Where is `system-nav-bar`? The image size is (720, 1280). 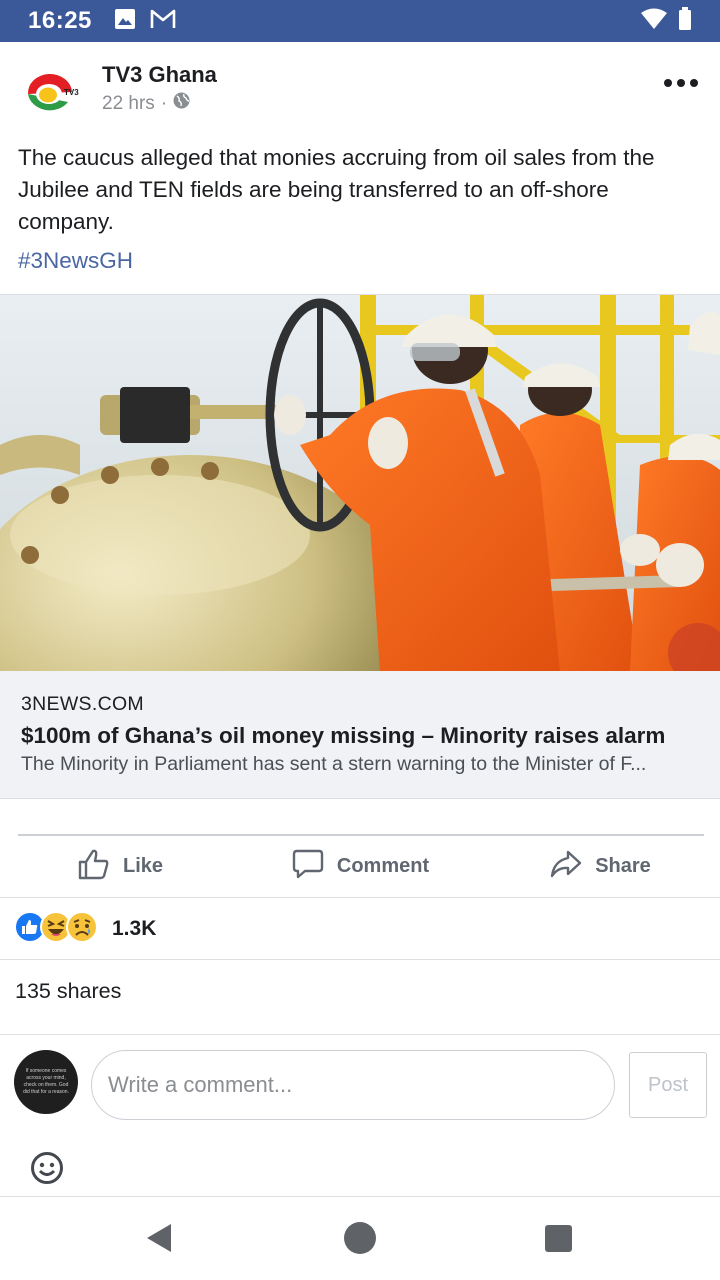 system-nav-bar is located at coordinates (360, 1238).